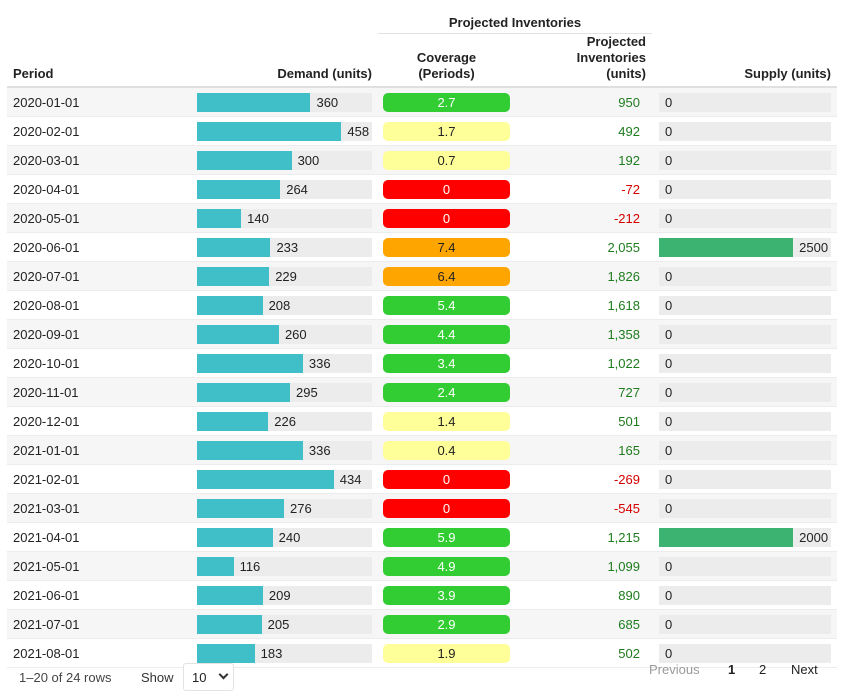 The width and height of the screenshot is (854, 697). Describe the element at coordinates (446, 450) in the screenshot. I see `coverage-badge: 0.4` at that location.